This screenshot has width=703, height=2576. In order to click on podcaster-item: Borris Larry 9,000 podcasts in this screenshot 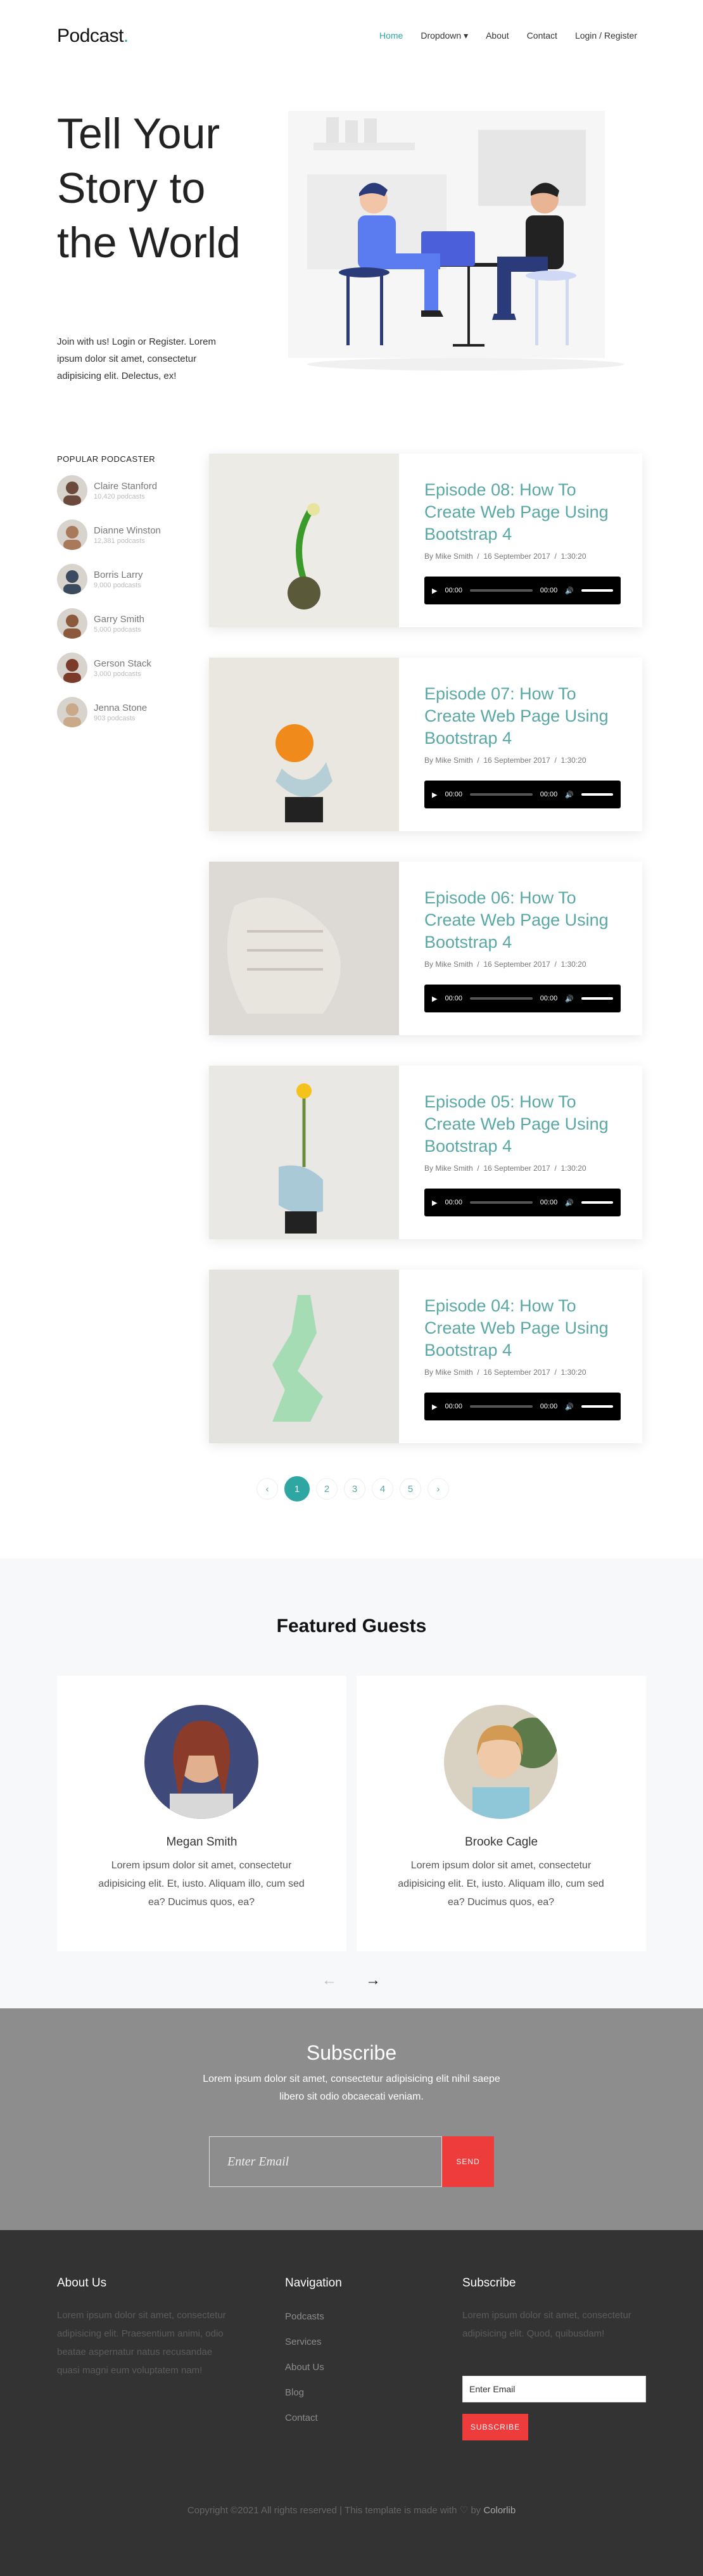, I will do `click(100, 579)`.